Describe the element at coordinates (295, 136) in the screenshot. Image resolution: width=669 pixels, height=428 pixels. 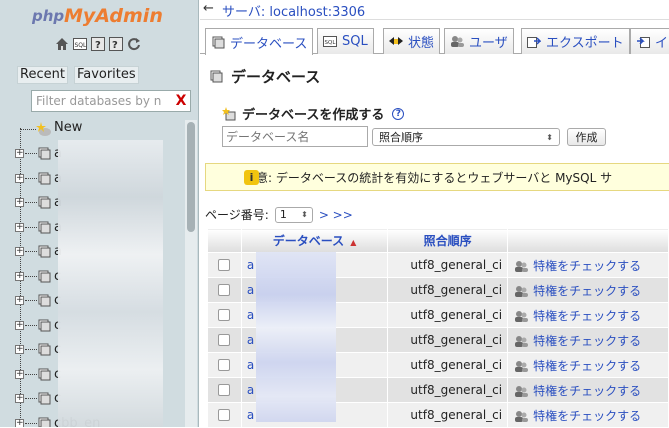
I see `database-name-input` at that location.